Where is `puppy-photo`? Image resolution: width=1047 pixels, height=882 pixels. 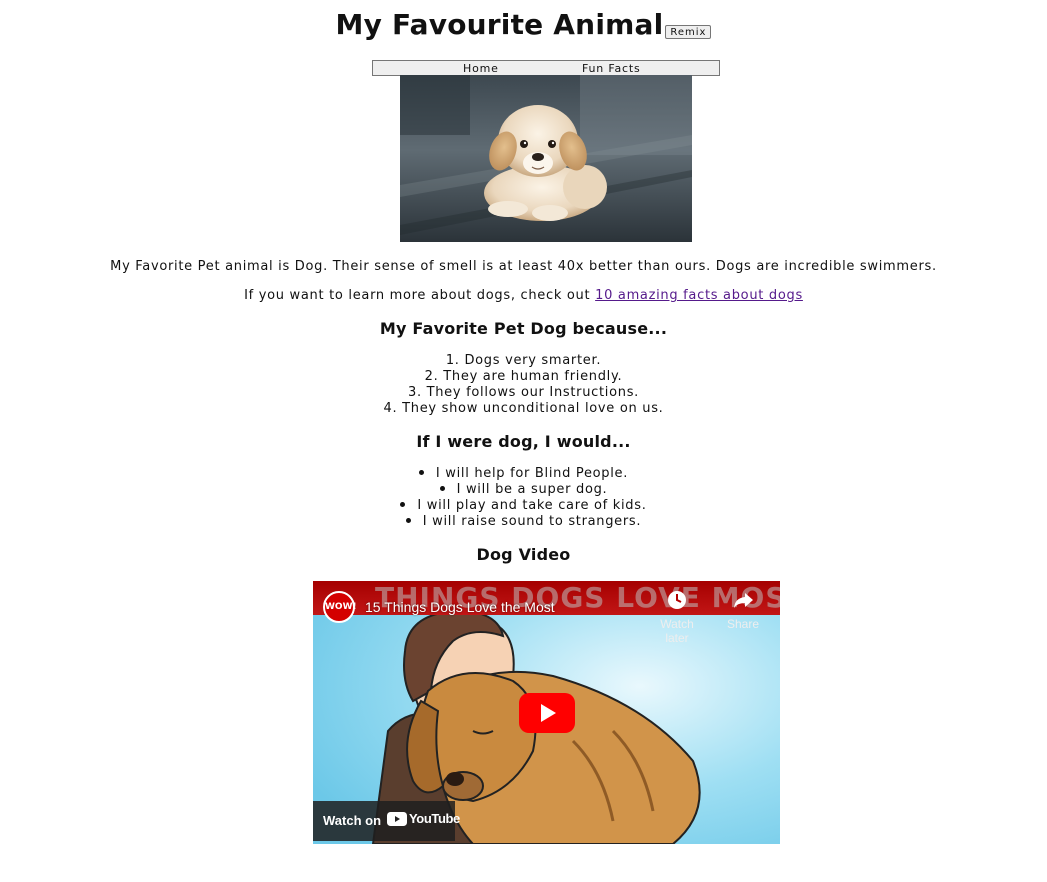
puppy-photo is located at coordinates (546, 158).